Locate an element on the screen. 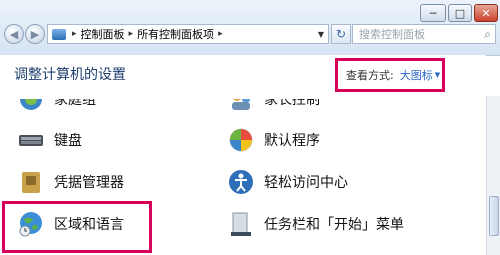 The image size is (500, 255). minimize-button: ─ is located at coordinates (433, 13).